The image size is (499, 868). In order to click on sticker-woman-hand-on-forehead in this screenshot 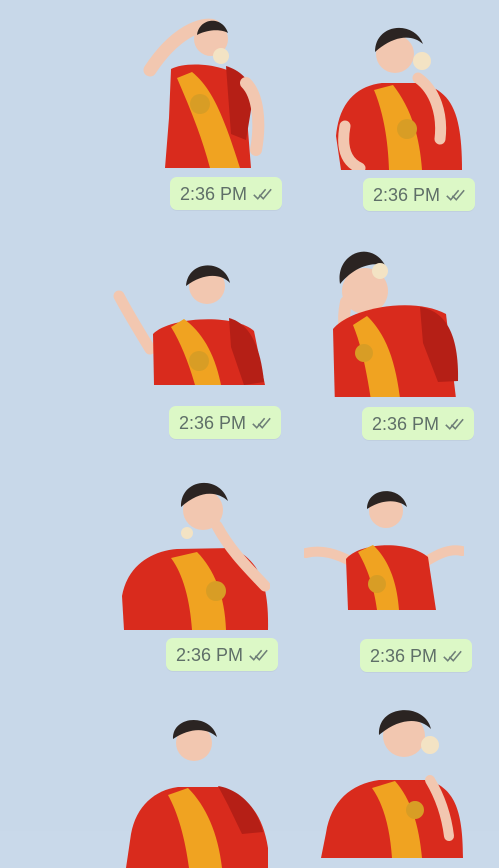, I will do `click(210, 88)`.